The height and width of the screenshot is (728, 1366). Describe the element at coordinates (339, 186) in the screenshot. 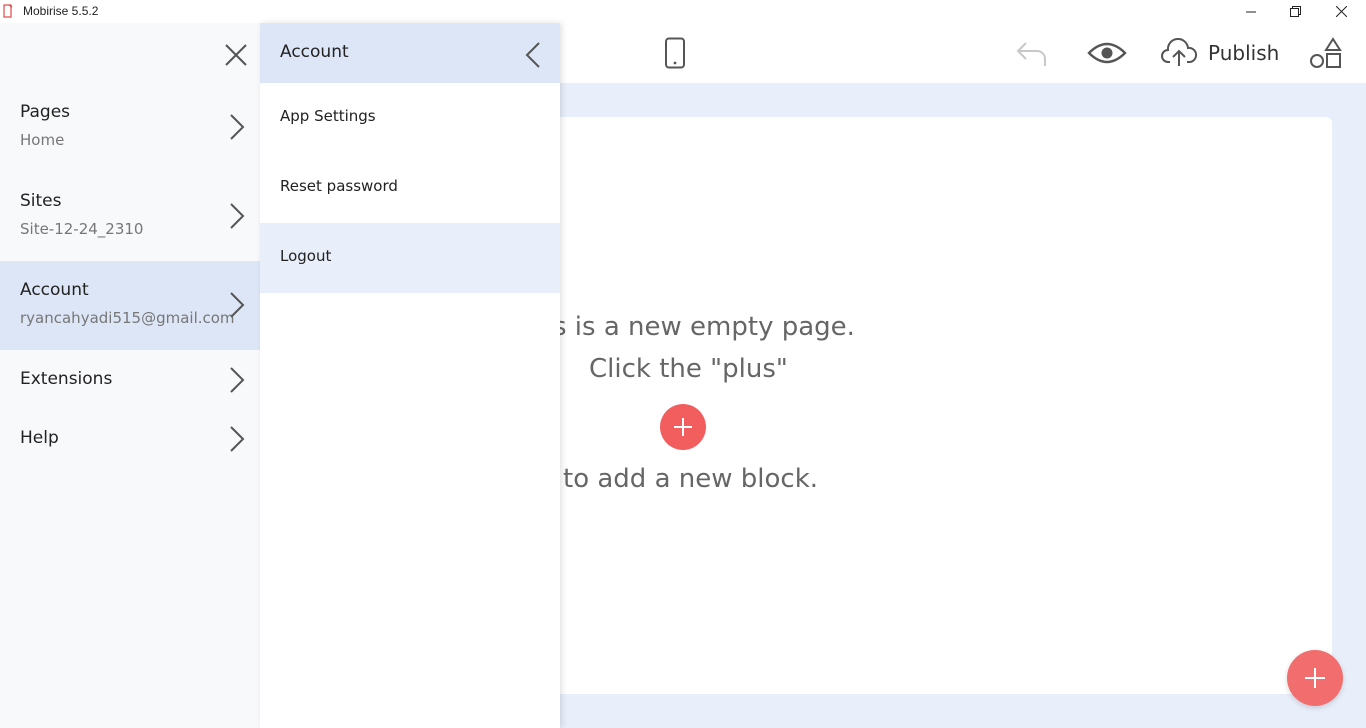

I see `submenu-item-label: Reset password` at that location.